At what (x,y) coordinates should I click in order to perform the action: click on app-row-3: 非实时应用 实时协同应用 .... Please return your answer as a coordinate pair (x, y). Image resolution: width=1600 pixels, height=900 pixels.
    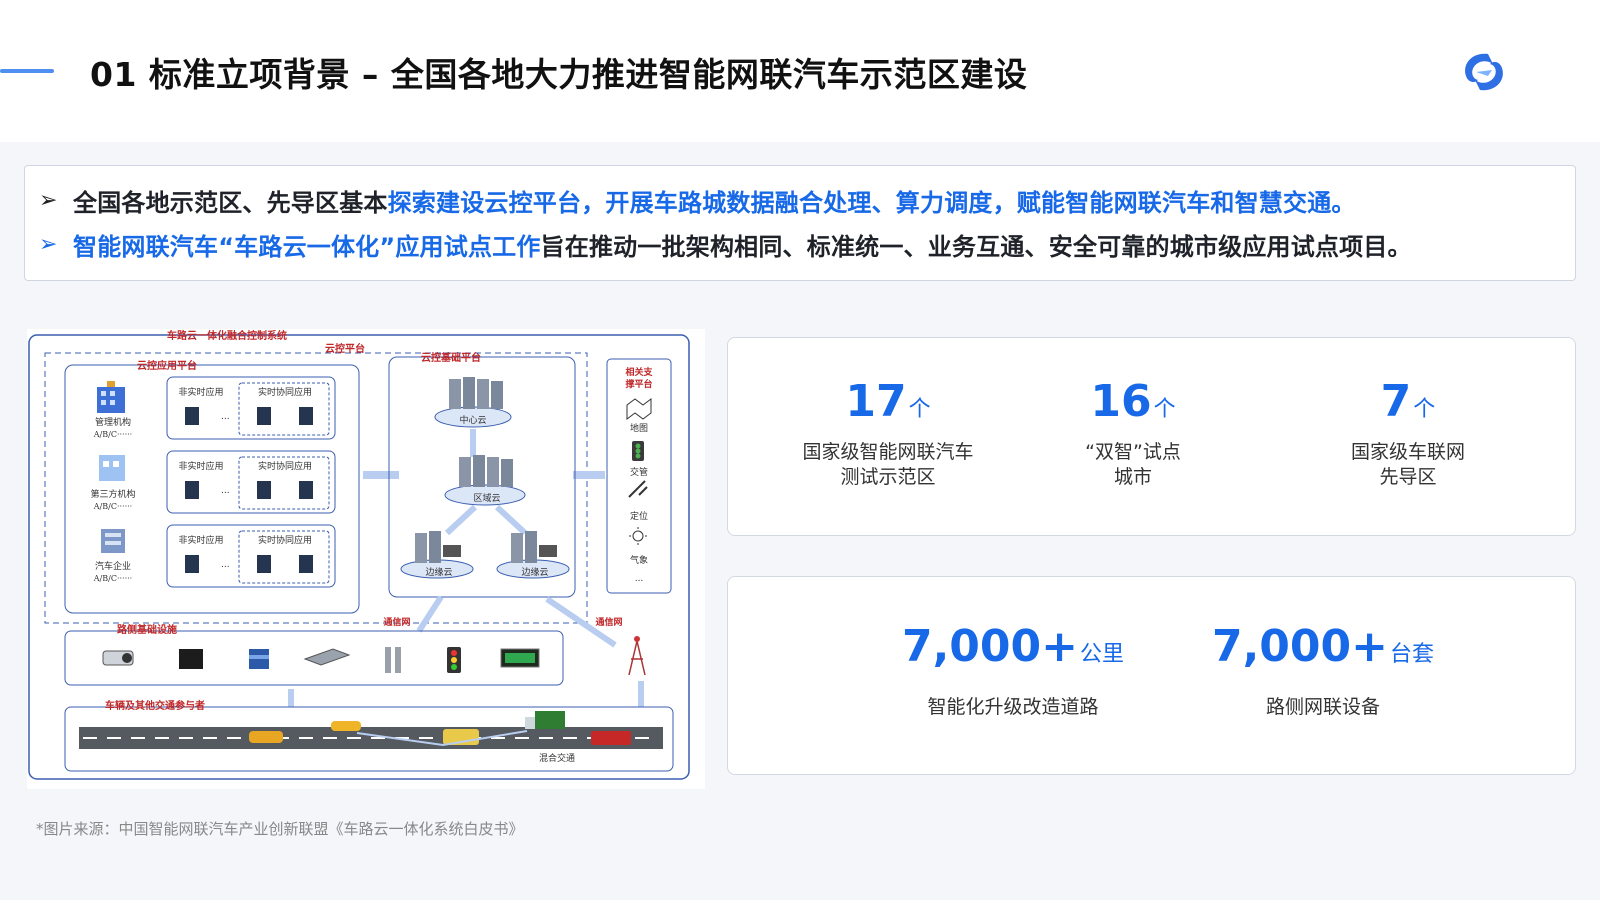
    Looking at the image, I should click on (251, 556).